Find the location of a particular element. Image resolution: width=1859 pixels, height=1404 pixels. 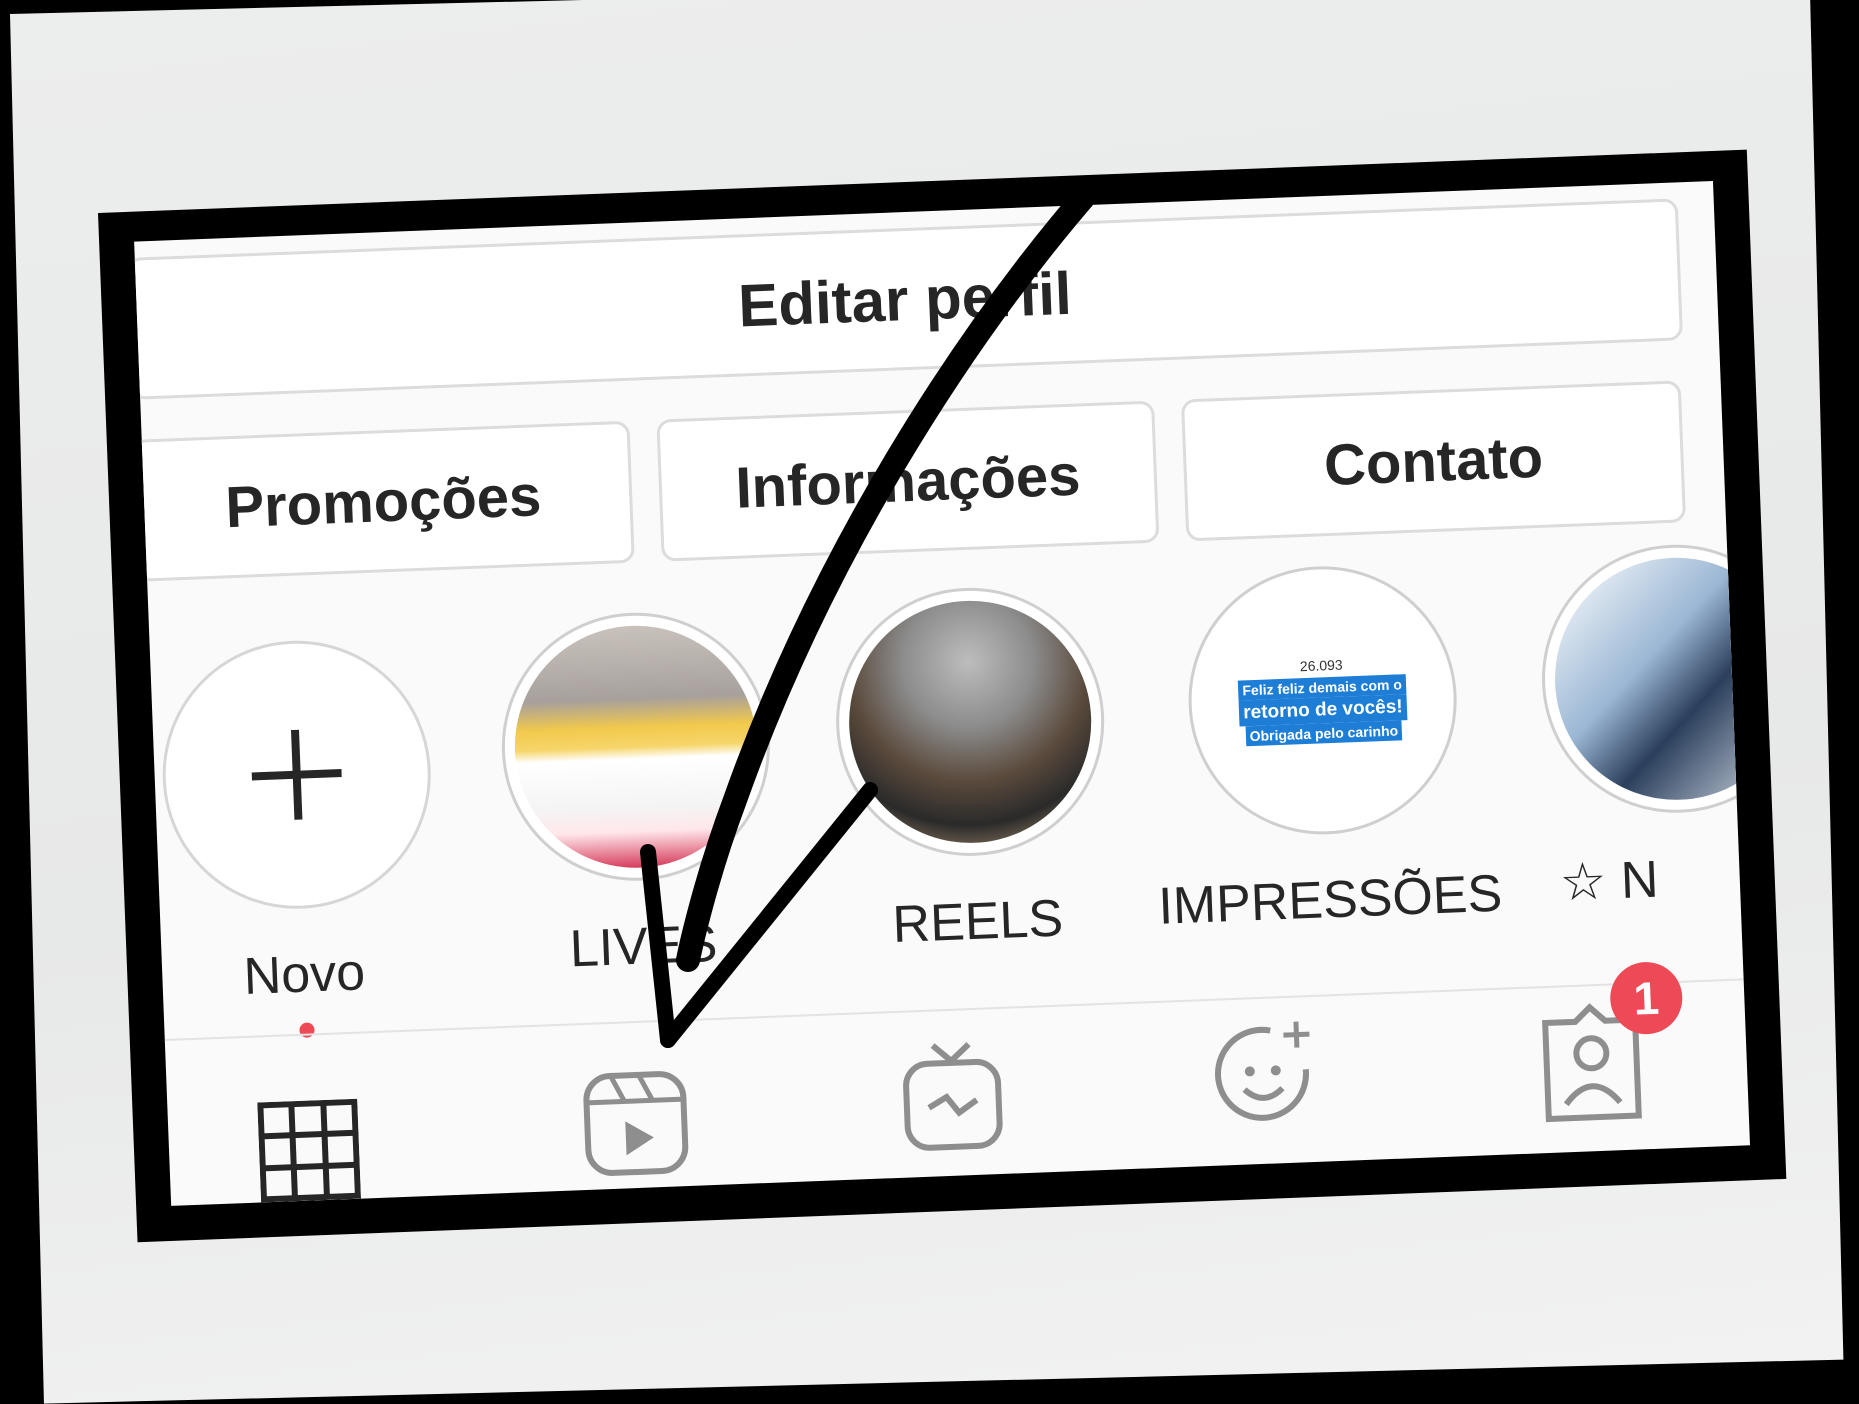

info-label: Informações is located at coordinates (908, 481).